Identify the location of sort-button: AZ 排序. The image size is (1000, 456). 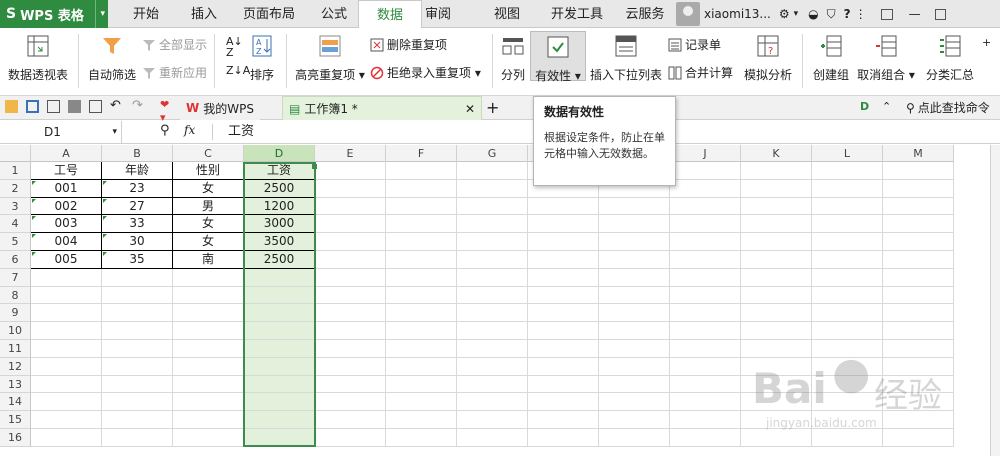
(262, 58).